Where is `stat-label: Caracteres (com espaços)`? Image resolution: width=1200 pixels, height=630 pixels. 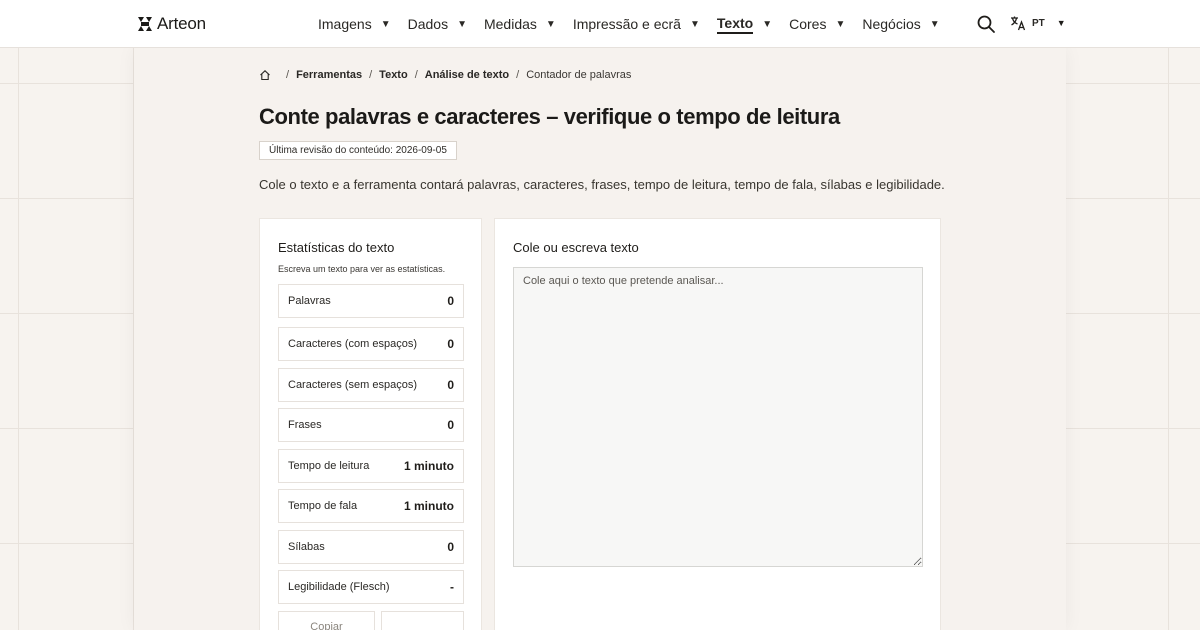 stat-label: Caracteres (com espaços) is located at coordinates (352, 344).